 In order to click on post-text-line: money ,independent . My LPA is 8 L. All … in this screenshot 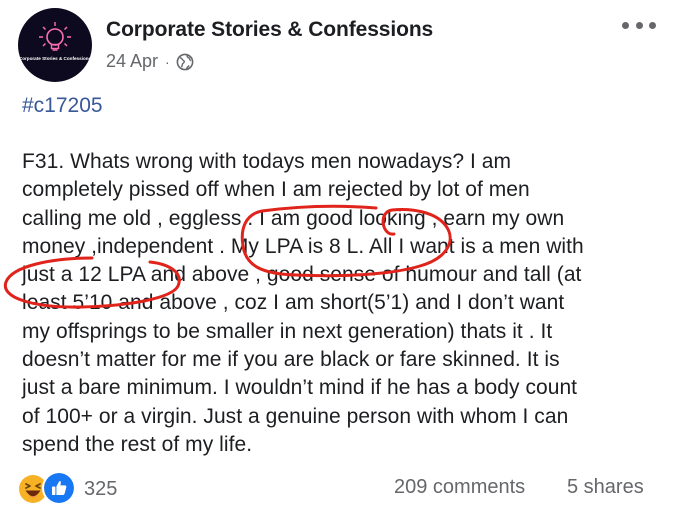, I will do `click(303, 246)`.